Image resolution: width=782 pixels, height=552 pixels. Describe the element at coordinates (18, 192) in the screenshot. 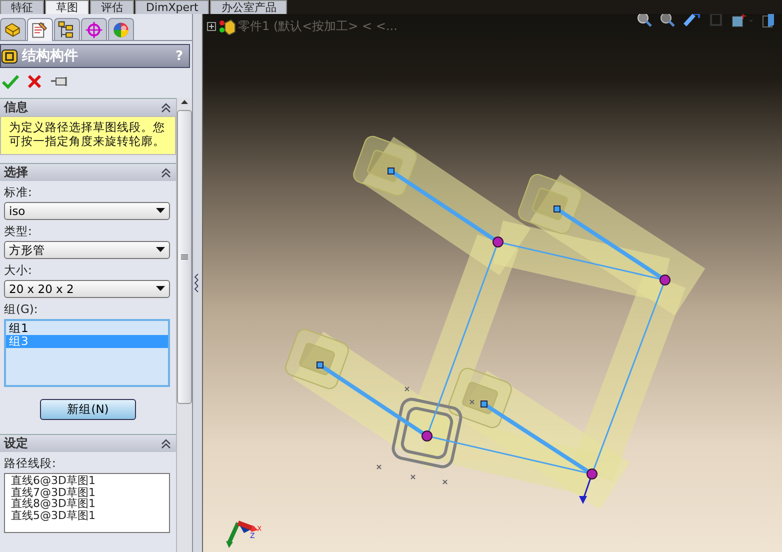

I see `field-label: 标准:` at that location.